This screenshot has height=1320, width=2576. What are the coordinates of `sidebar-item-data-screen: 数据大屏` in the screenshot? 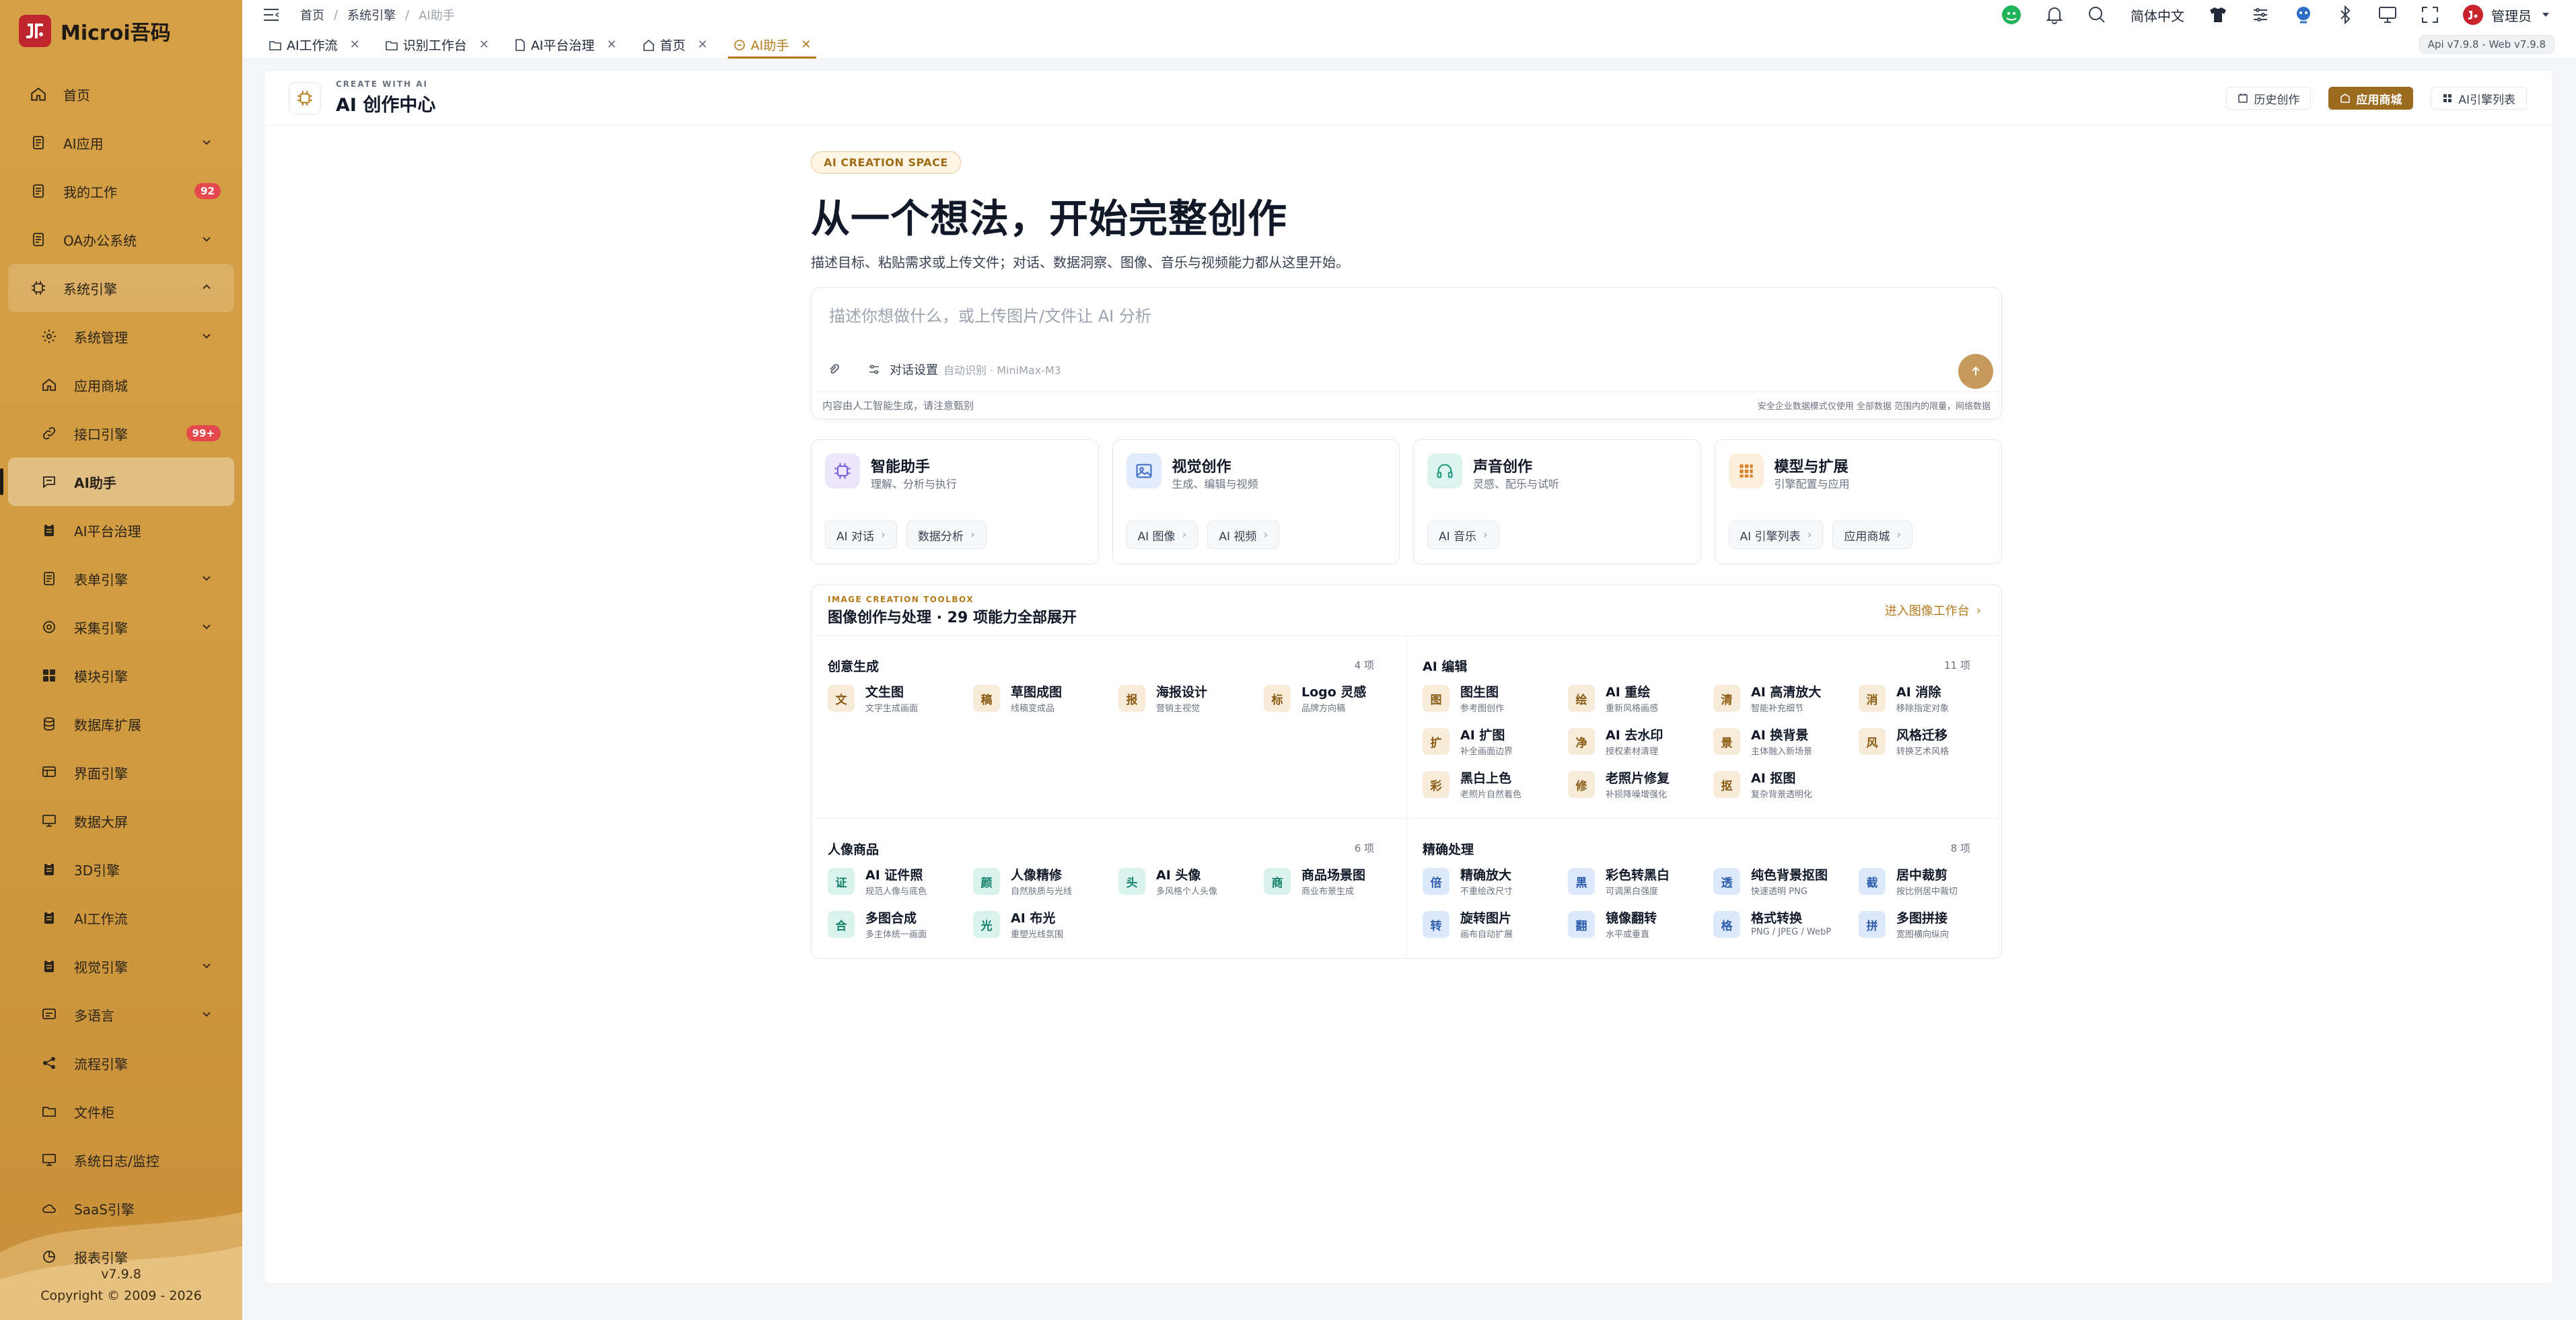 It's located at (121, 821).